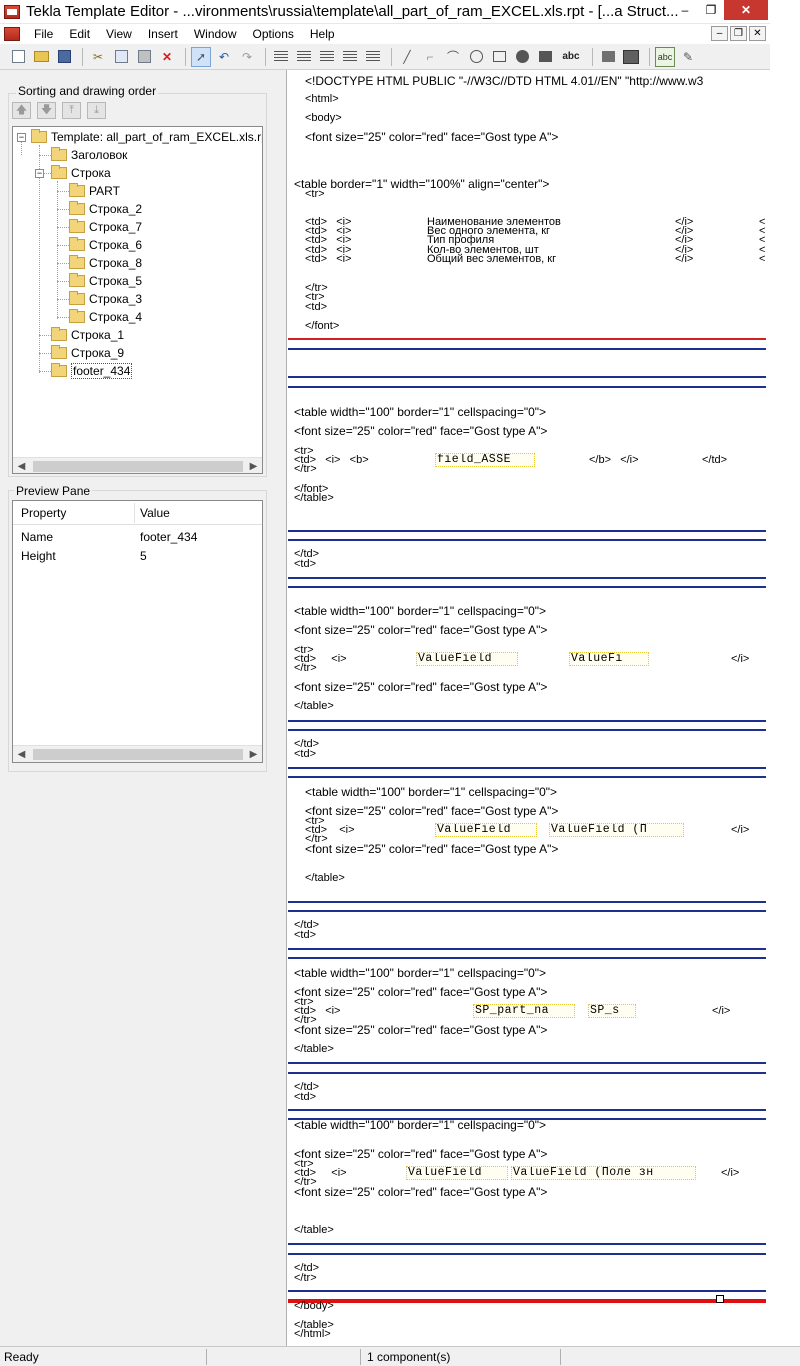  Describe the element at coordinates (105, 317) in the screenshot. I see `tree-node-stroka-4: Строка_4` at that location.